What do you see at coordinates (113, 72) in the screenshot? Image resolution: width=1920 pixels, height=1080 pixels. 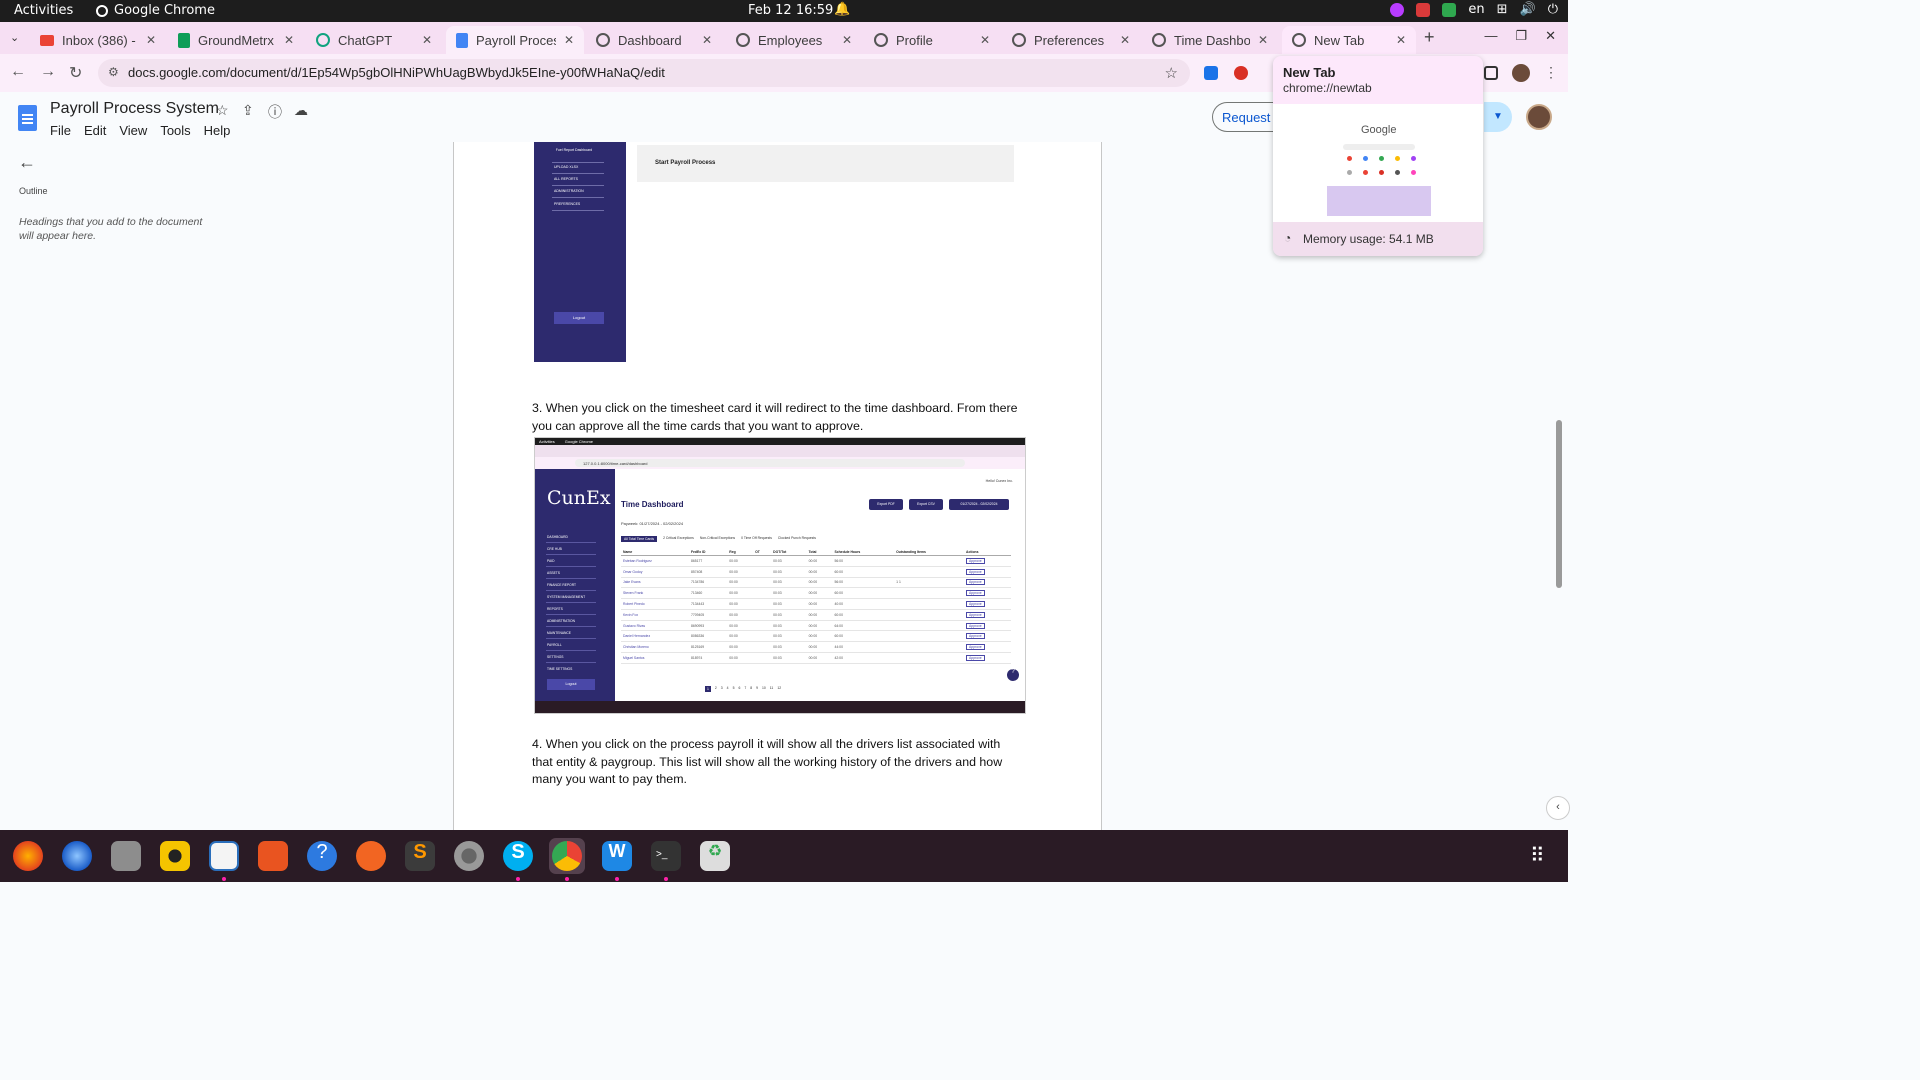 I see `site-info-icon: ⚙` at bounding box center [113, 72].